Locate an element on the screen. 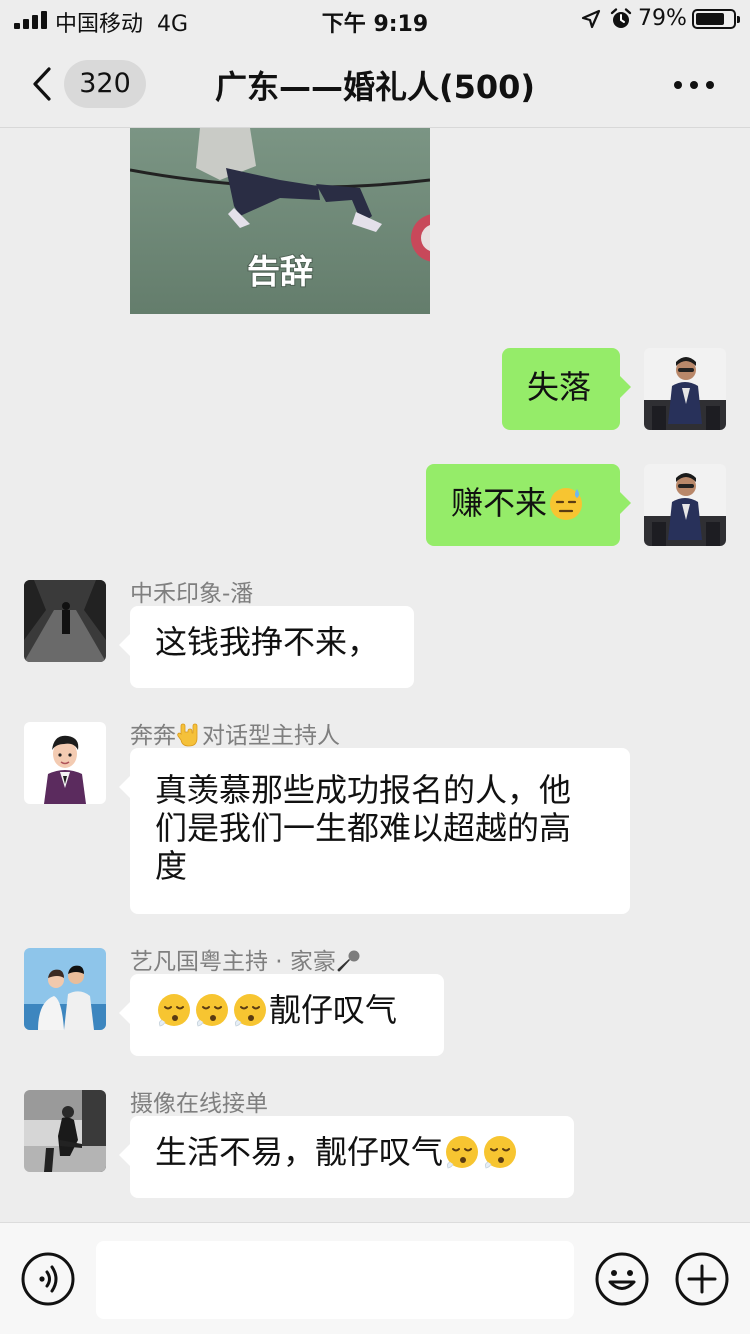 The image size is (750, 1334). message-input is located at coordinates (335, 1280).